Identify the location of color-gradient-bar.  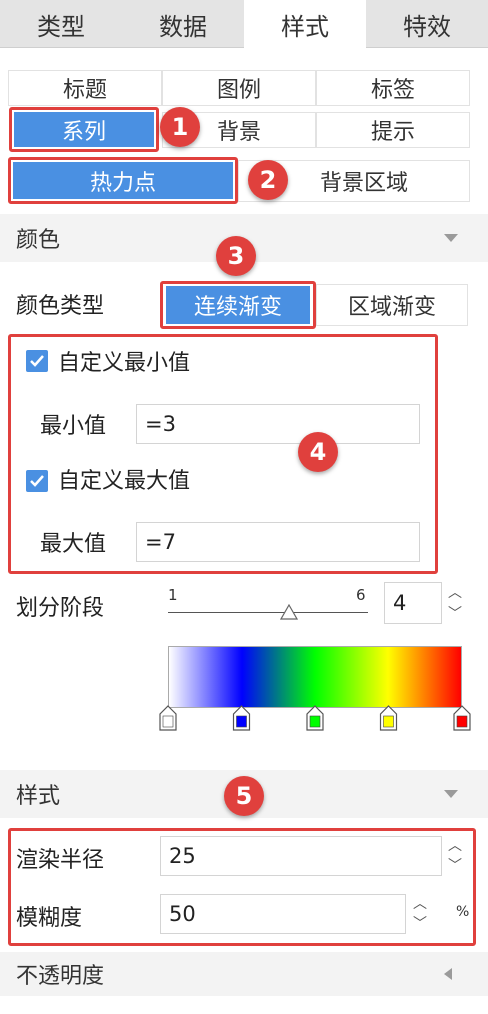
(315, 677).